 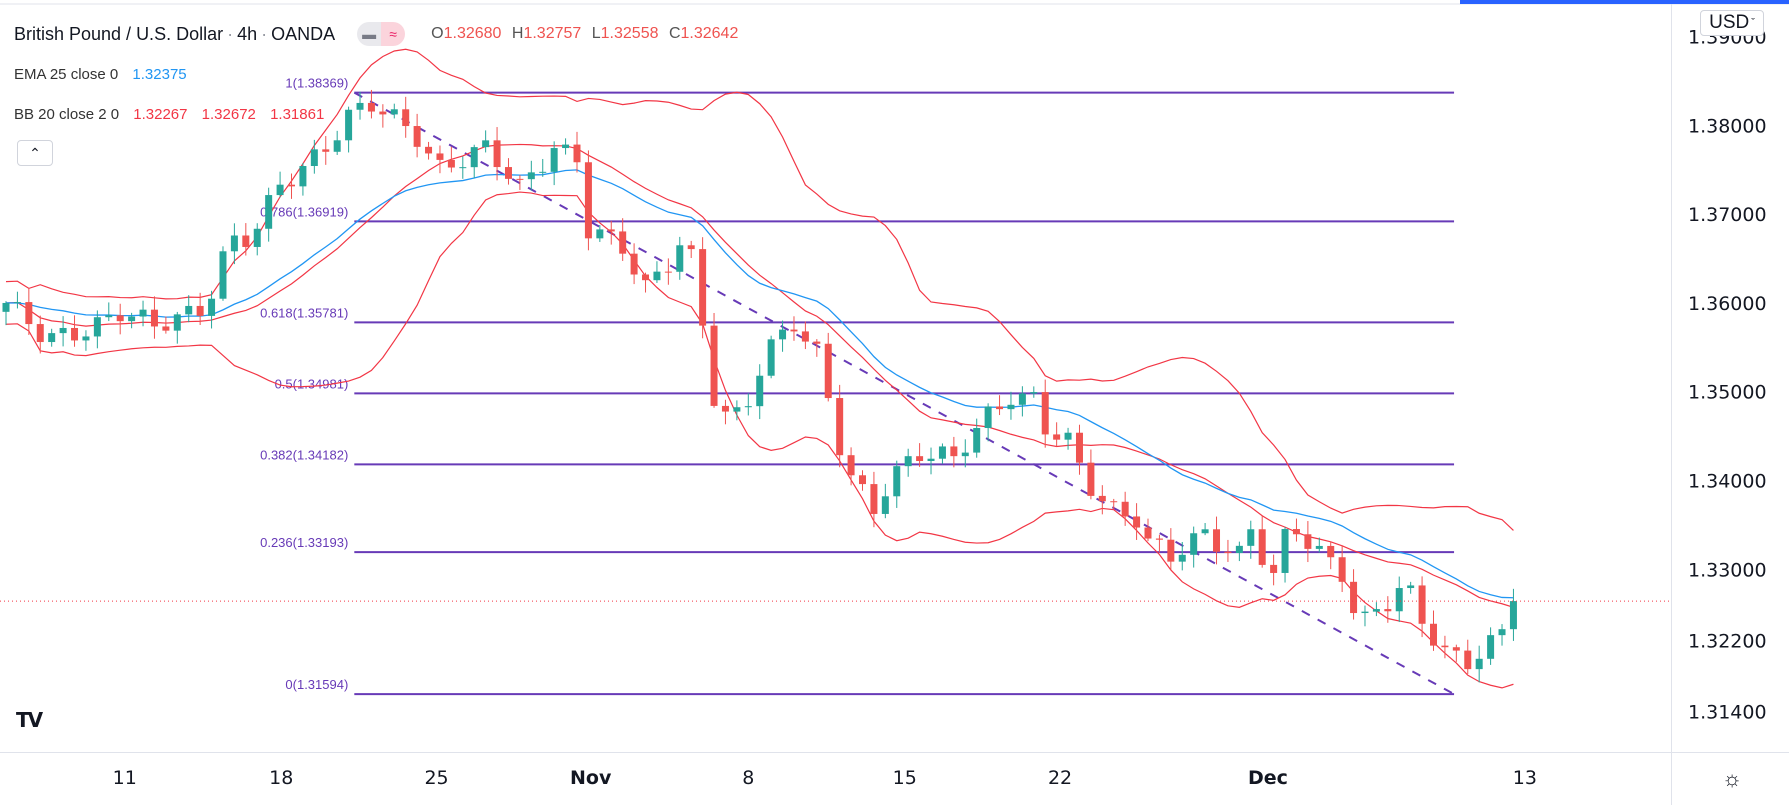 What do you see at coordinates (437, 33) in the screenshot?
I see `open-label: O` at bounding box center [437, 33].